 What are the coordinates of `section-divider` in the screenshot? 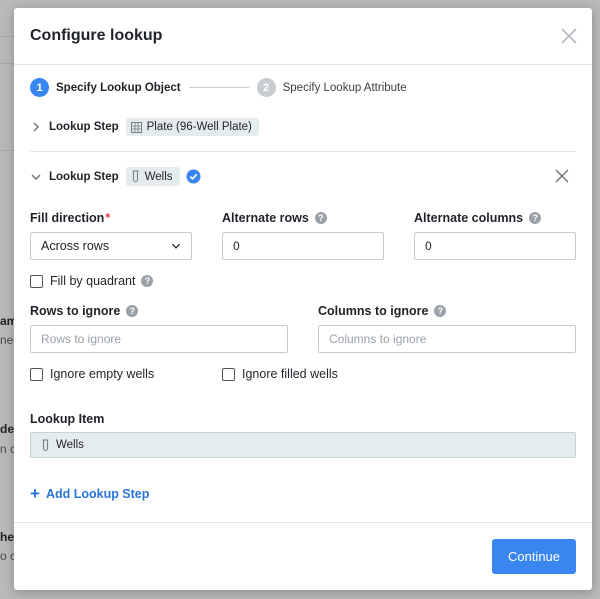 It's located at (303, 151).